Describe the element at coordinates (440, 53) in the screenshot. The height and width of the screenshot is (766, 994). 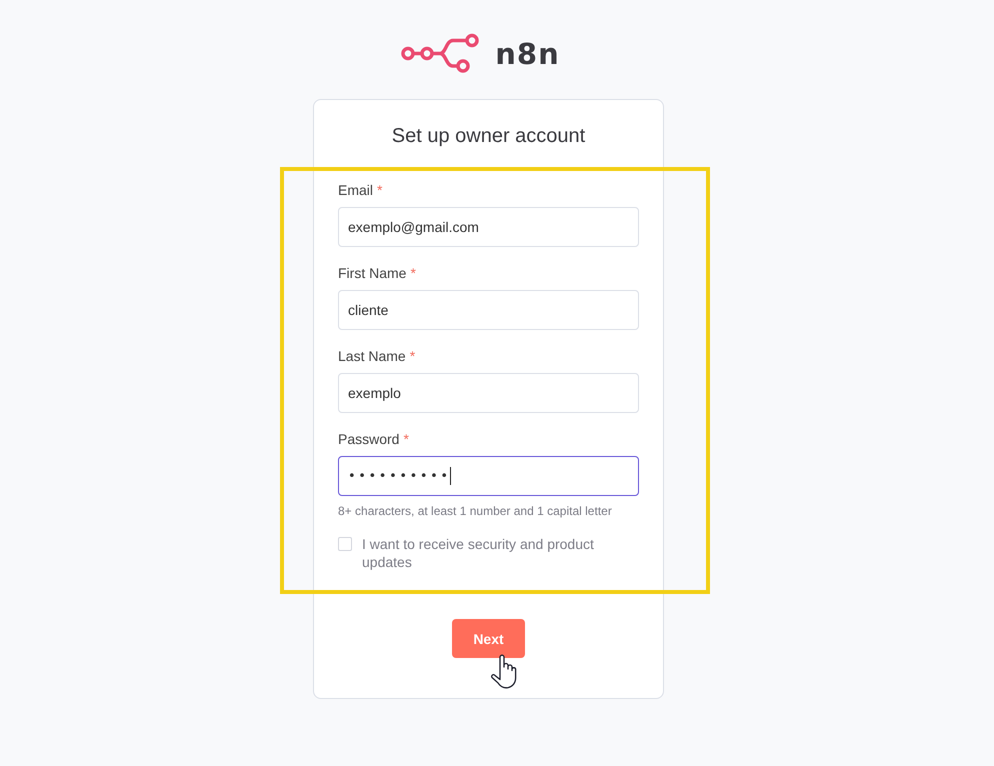
I see `logo-icon` at that location.